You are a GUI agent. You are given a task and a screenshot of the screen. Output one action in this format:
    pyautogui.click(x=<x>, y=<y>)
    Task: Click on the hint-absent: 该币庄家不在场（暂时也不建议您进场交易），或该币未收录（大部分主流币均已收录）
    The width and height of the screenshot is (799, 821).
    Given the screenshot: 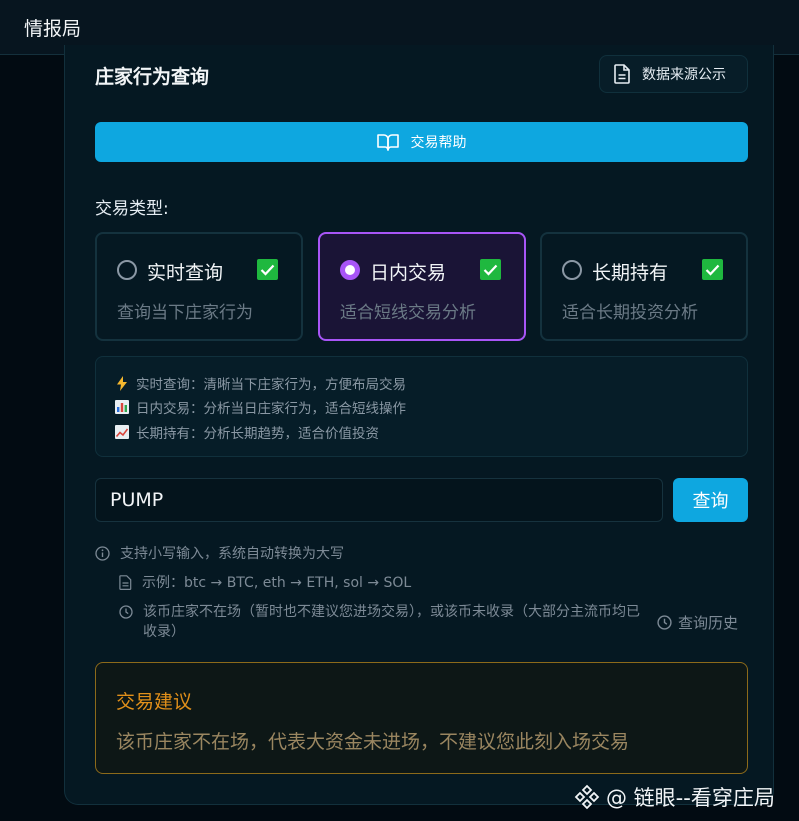 What is the action you would take?
    pyautogui.click(x=383, y=622)
    